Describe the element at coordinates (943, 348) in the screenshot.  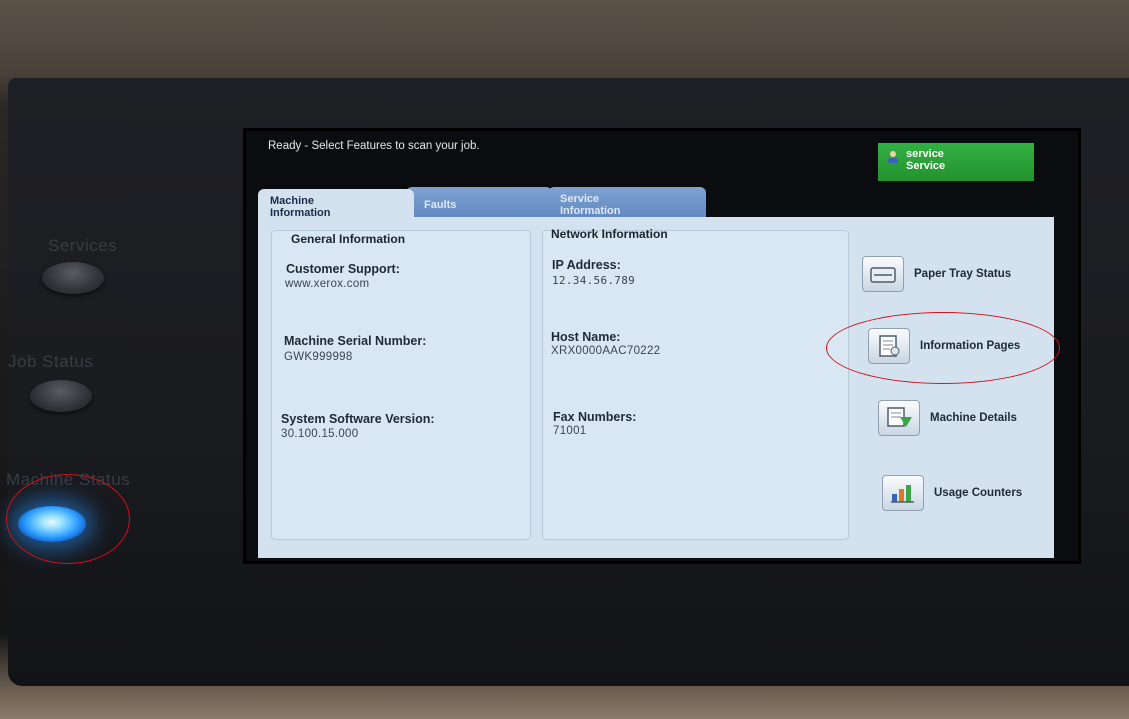
I see `annotation-circle-information-pages` at that location.